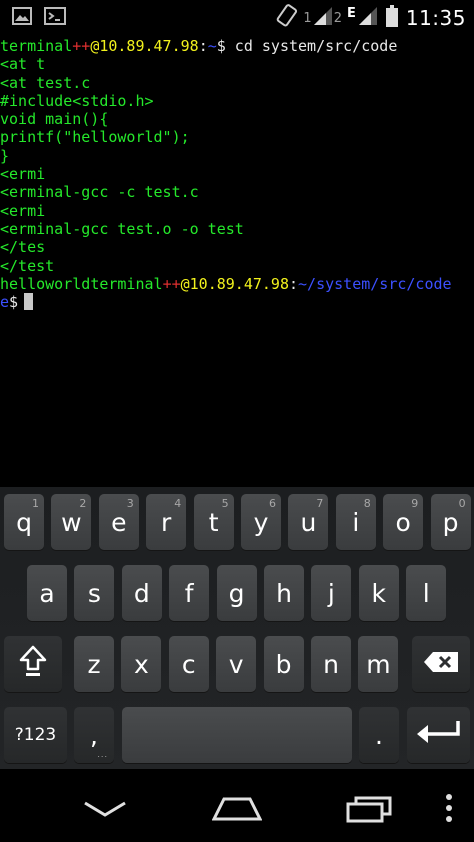 This screenshot has width=474, height=842. What do you see at coordinates (5, 155) in the screenshot?
I see `terminal-text: }` at bounding box center [5, 155].